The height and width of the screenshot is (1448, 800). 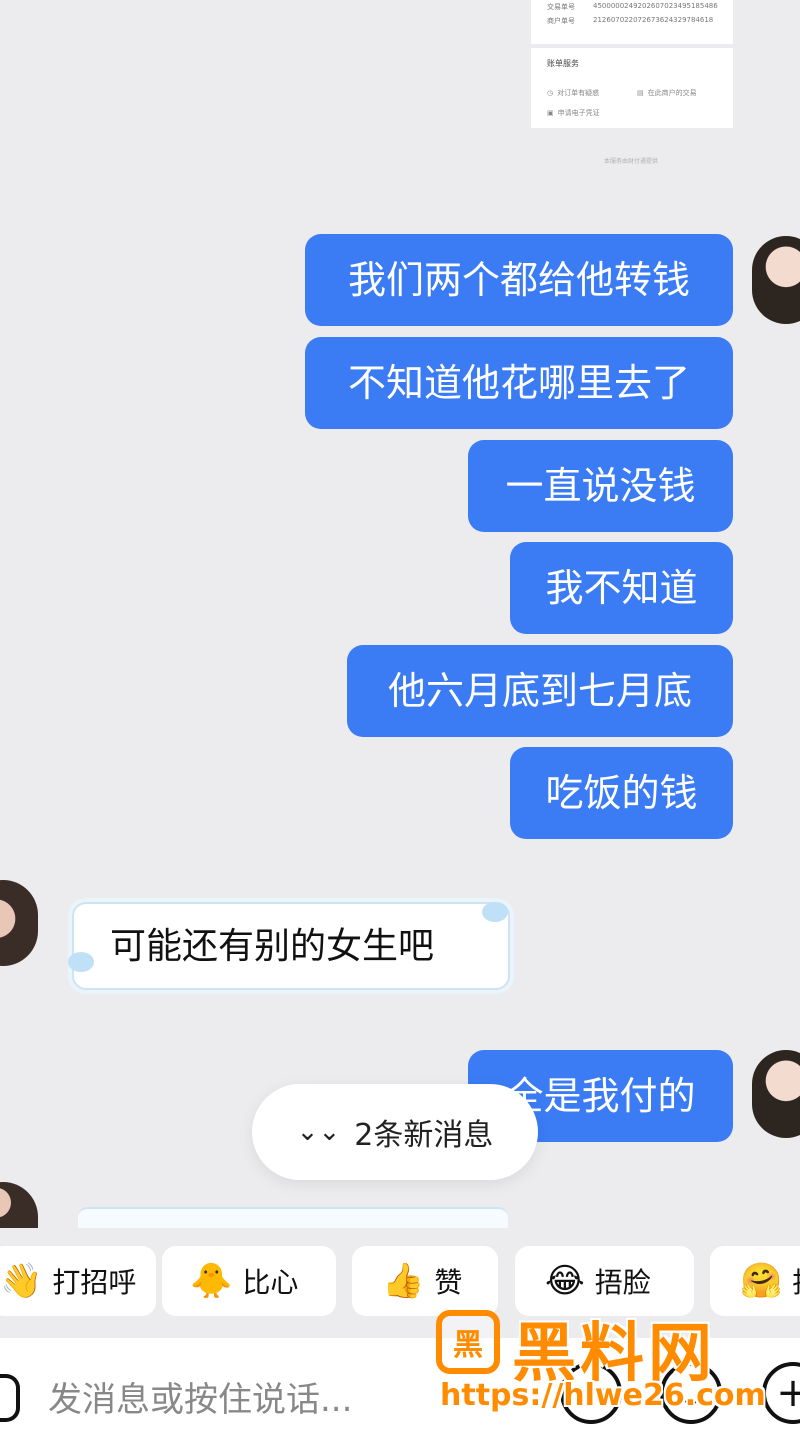 I want to click on quick-reply-label: 赞, so click(x=448, y=1282).